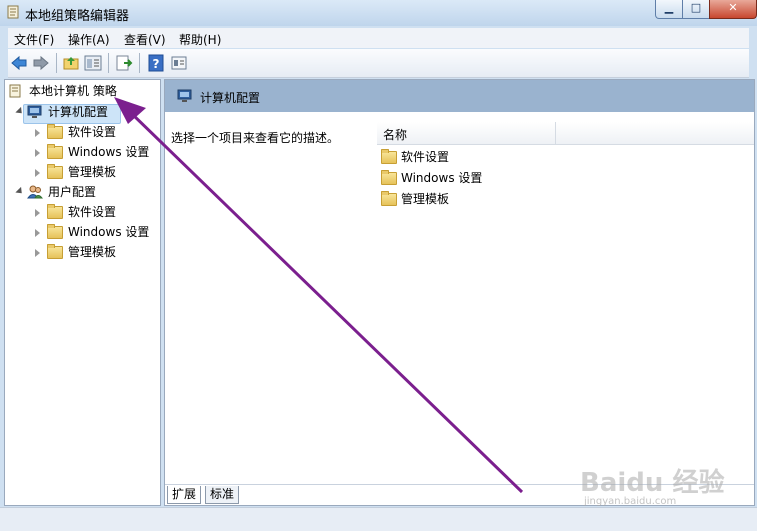  Describe the element at coordinates (459, 96) in the screenshot. I see `content-header: 计算机配置` at that location.